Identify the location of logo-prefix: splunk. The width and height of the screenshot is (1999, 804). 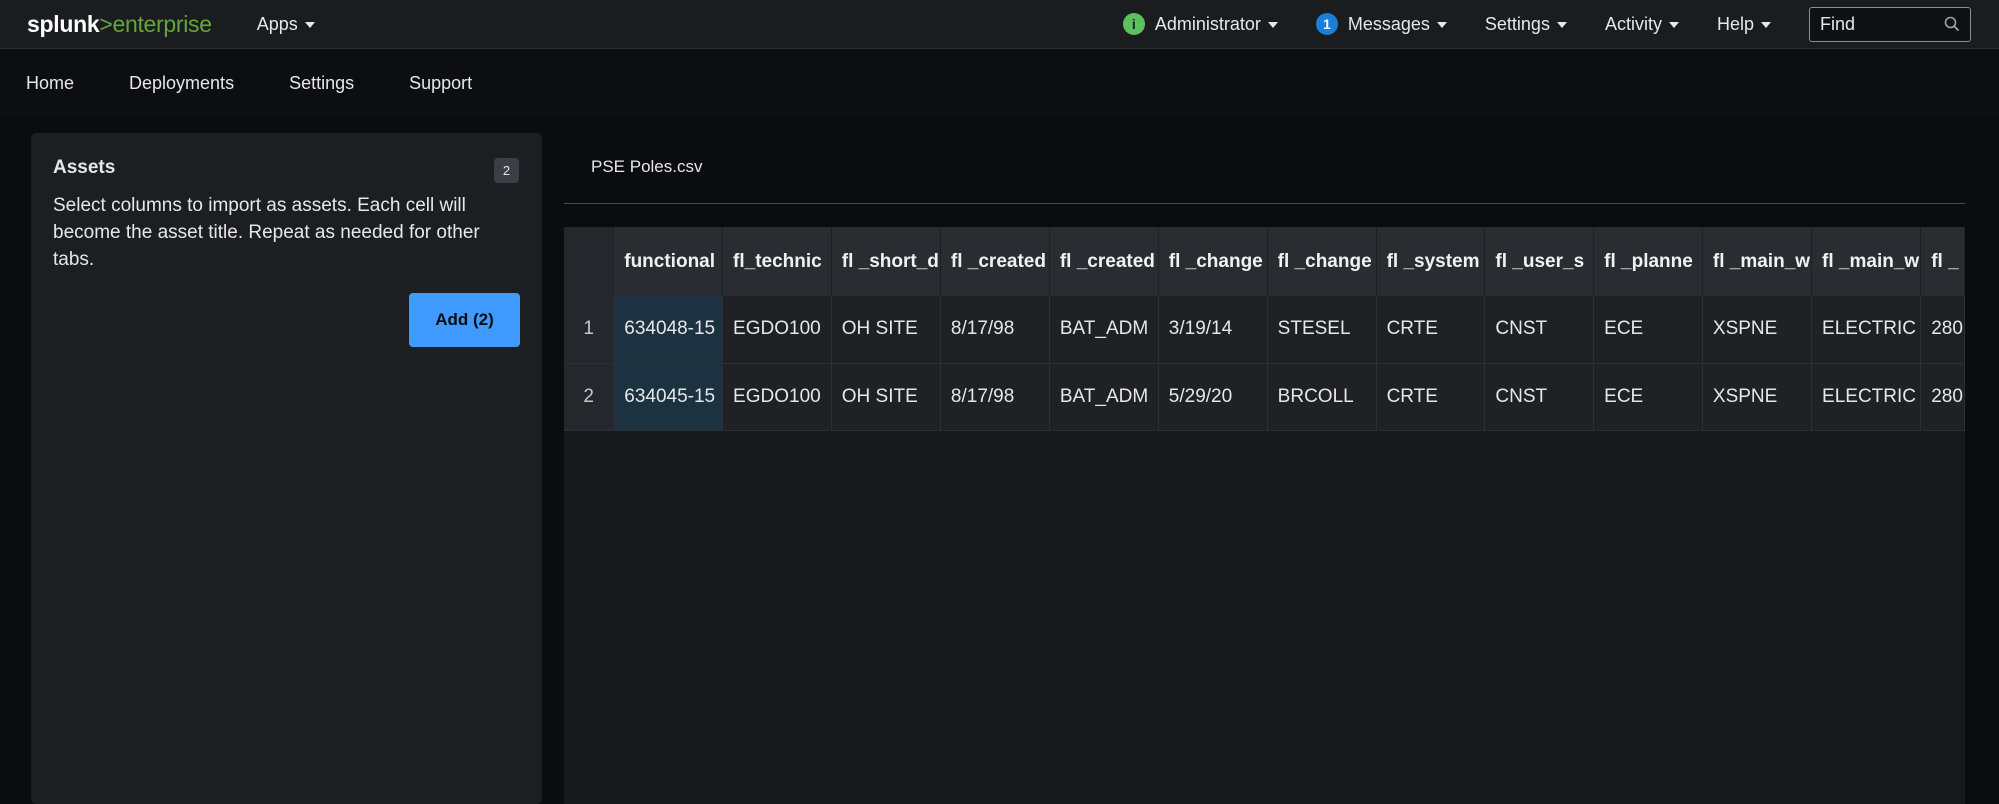
(63, 23).